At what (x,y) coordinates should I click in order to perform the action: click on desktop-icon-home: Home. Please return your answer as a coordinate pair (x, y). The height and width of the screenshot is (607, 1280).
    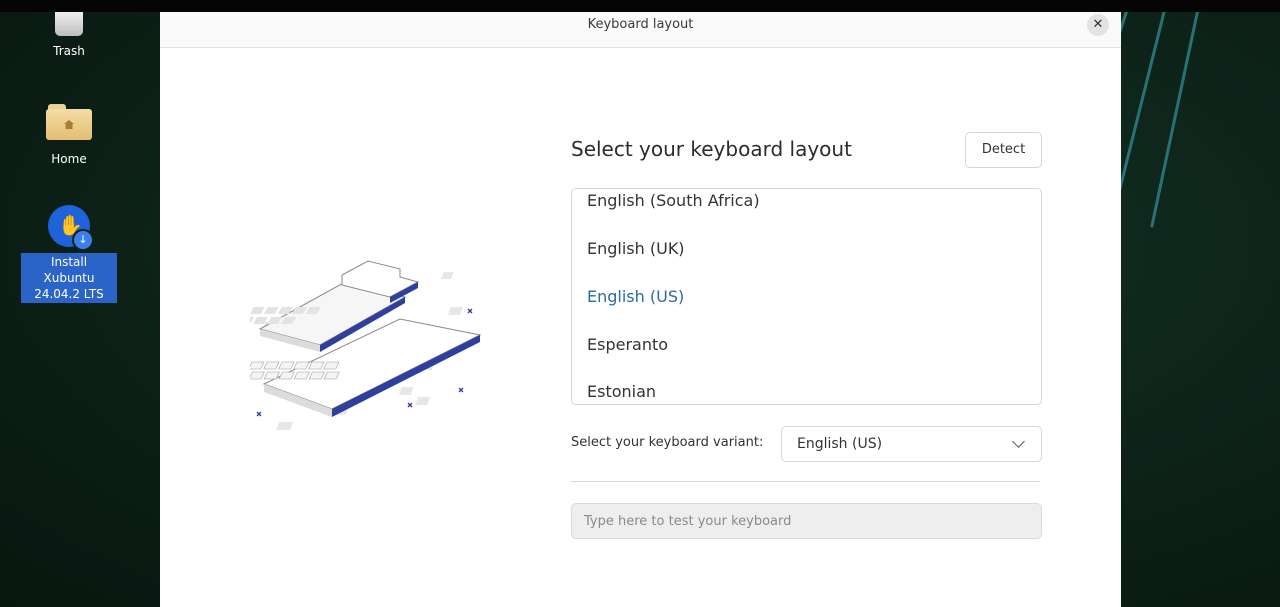
    Looking at the image, I should click on (69, 136).